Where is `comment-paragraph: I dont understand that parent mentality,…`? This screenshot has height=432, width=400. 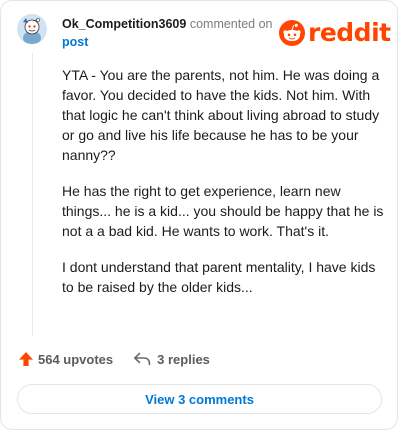
comment-paragraph: I dont understand that parent mentality,… is located at coordinates (219, 277).